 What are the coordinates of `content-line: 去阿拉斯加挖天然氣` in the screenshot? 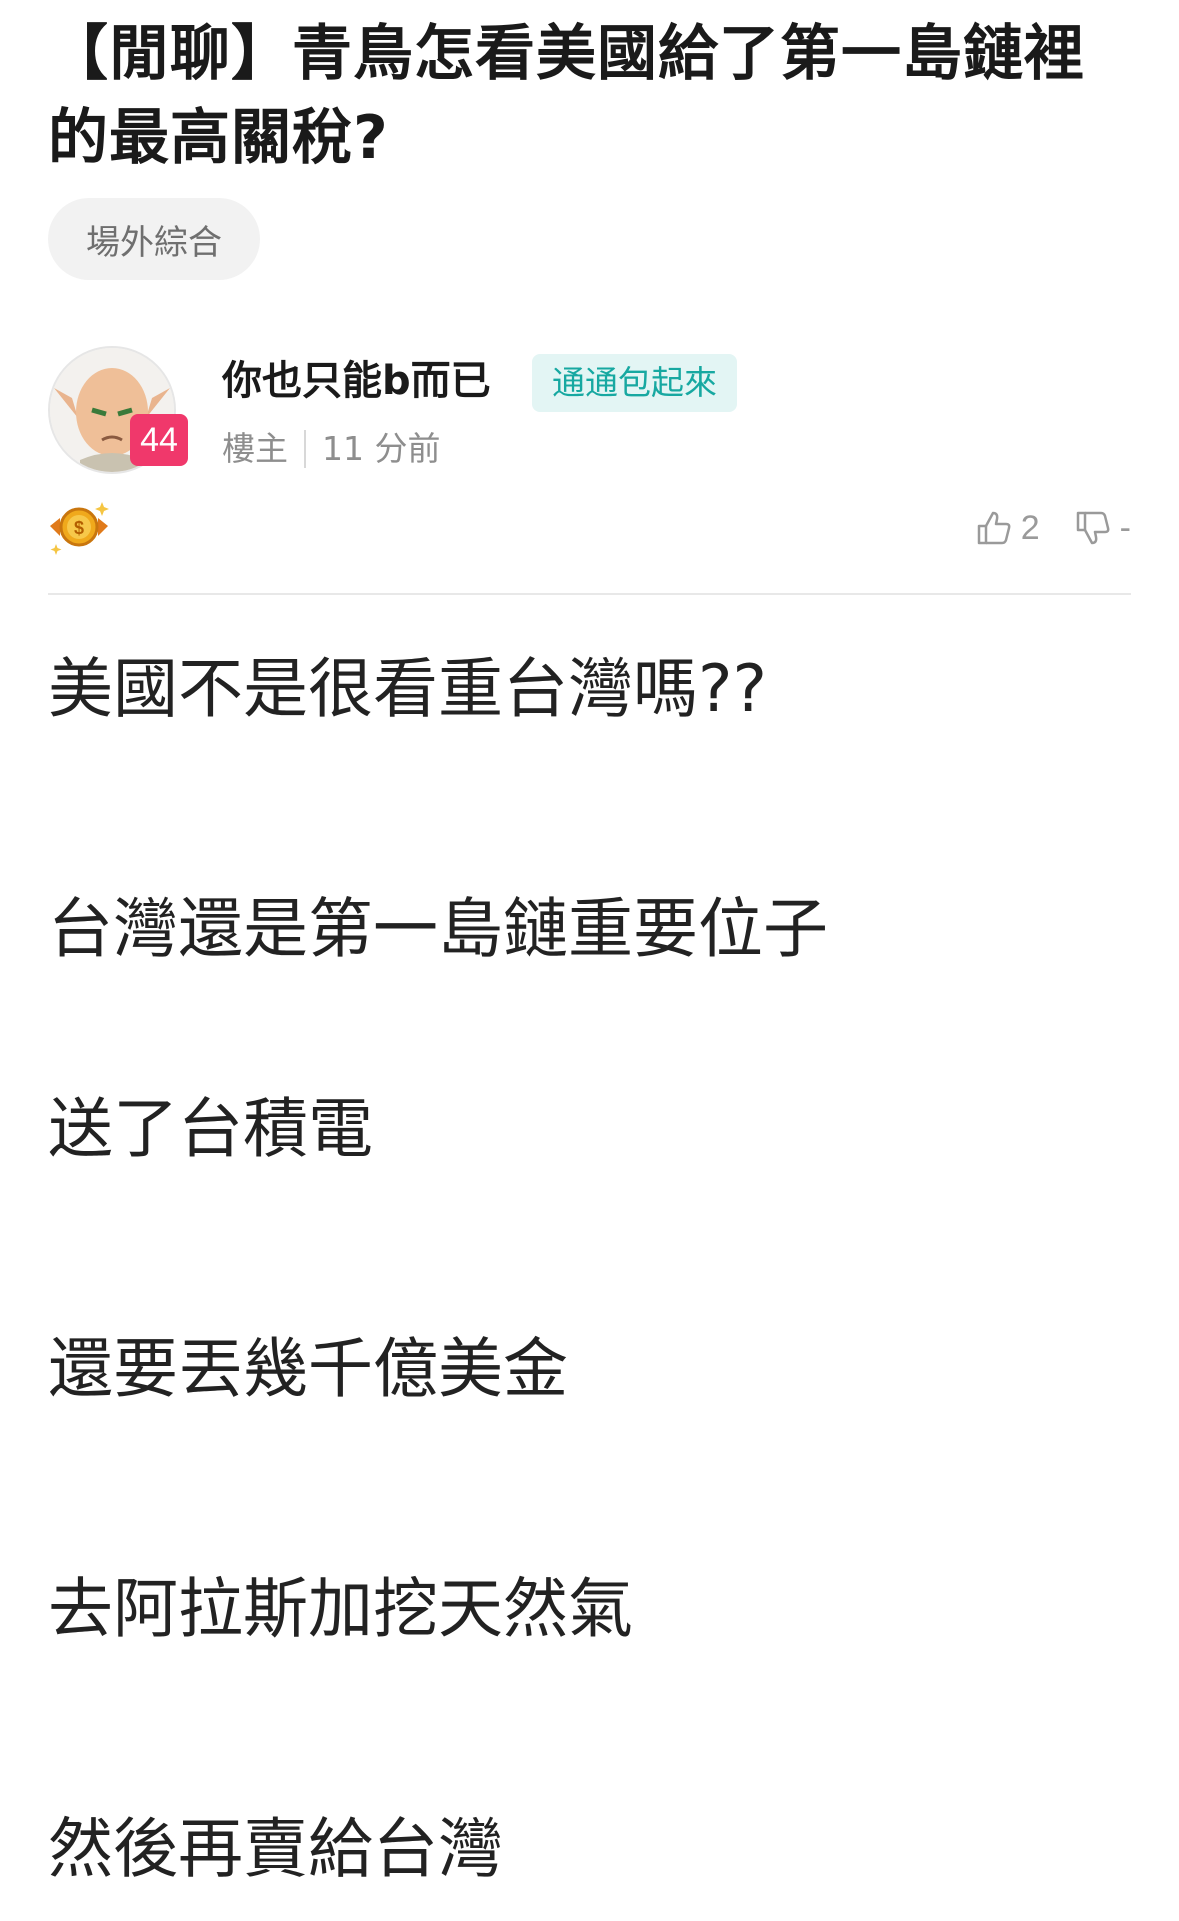 It's located at (341, 1609).